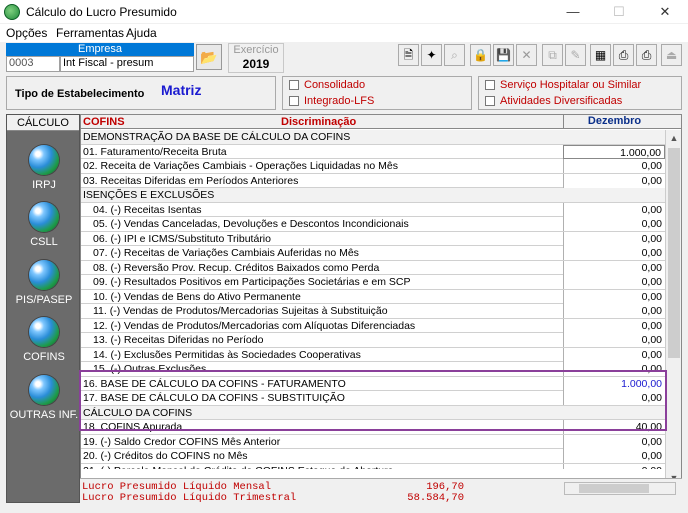 The height and width of the screenshot is (513, 688). Describe the element at coordinates (575, 55) in the screenshot. I see `edit-icon: ✎` at that location.